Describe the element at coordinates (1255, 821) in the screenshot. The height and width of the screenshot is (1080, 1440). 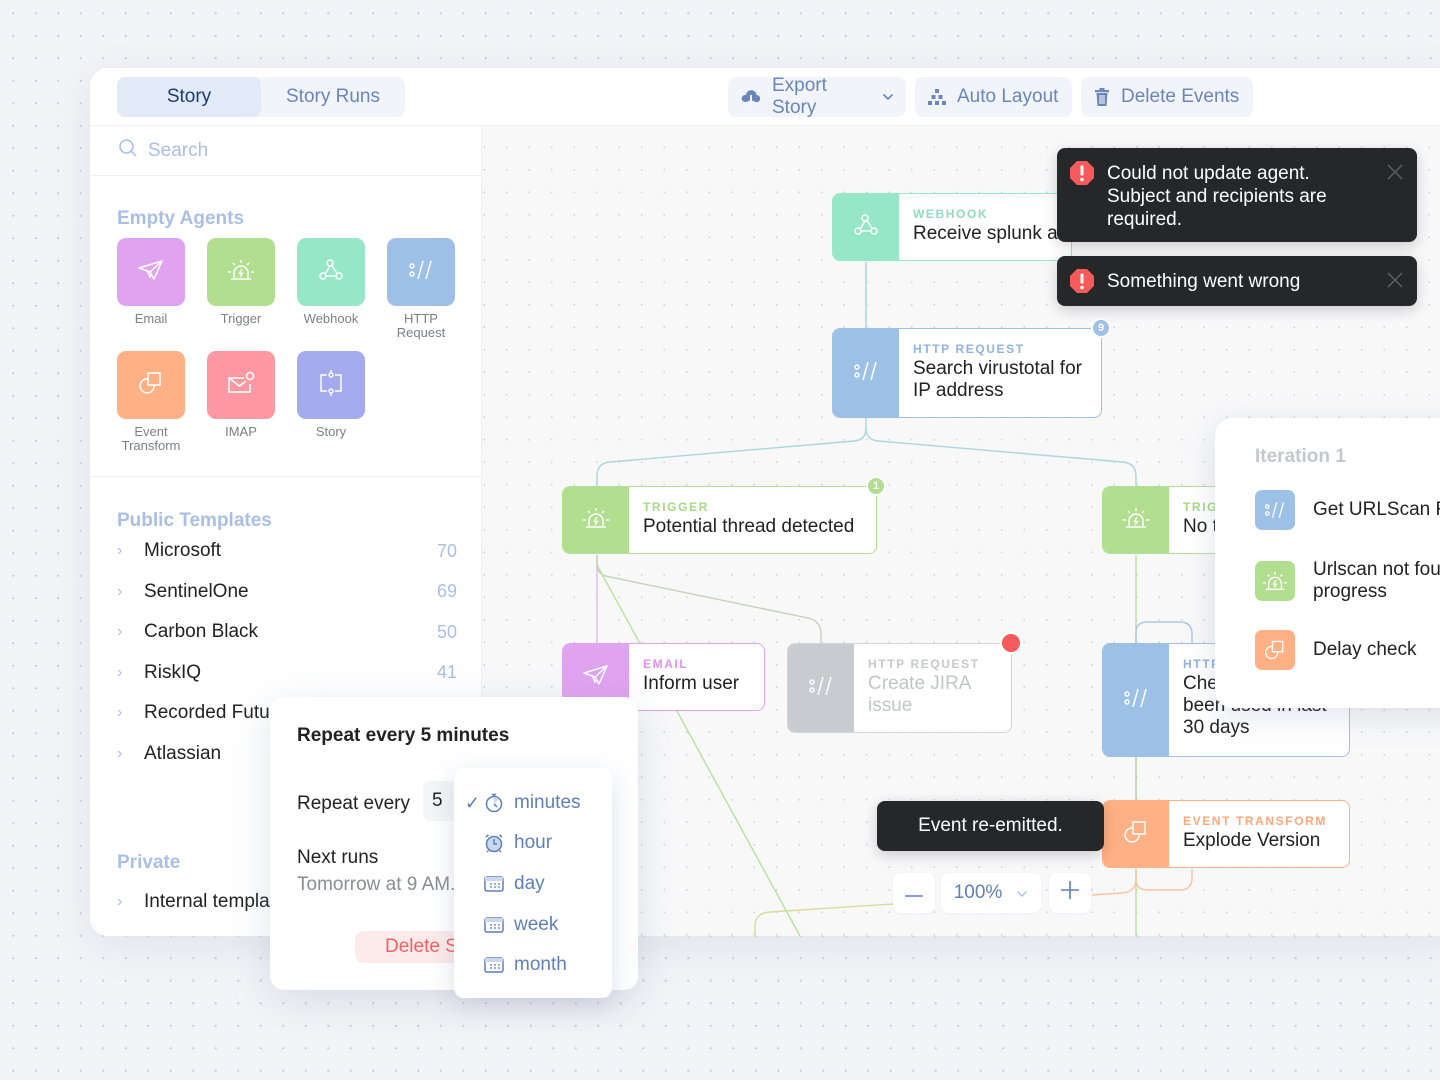
I see `node-type: EVENT TRANSFORM` at that location.